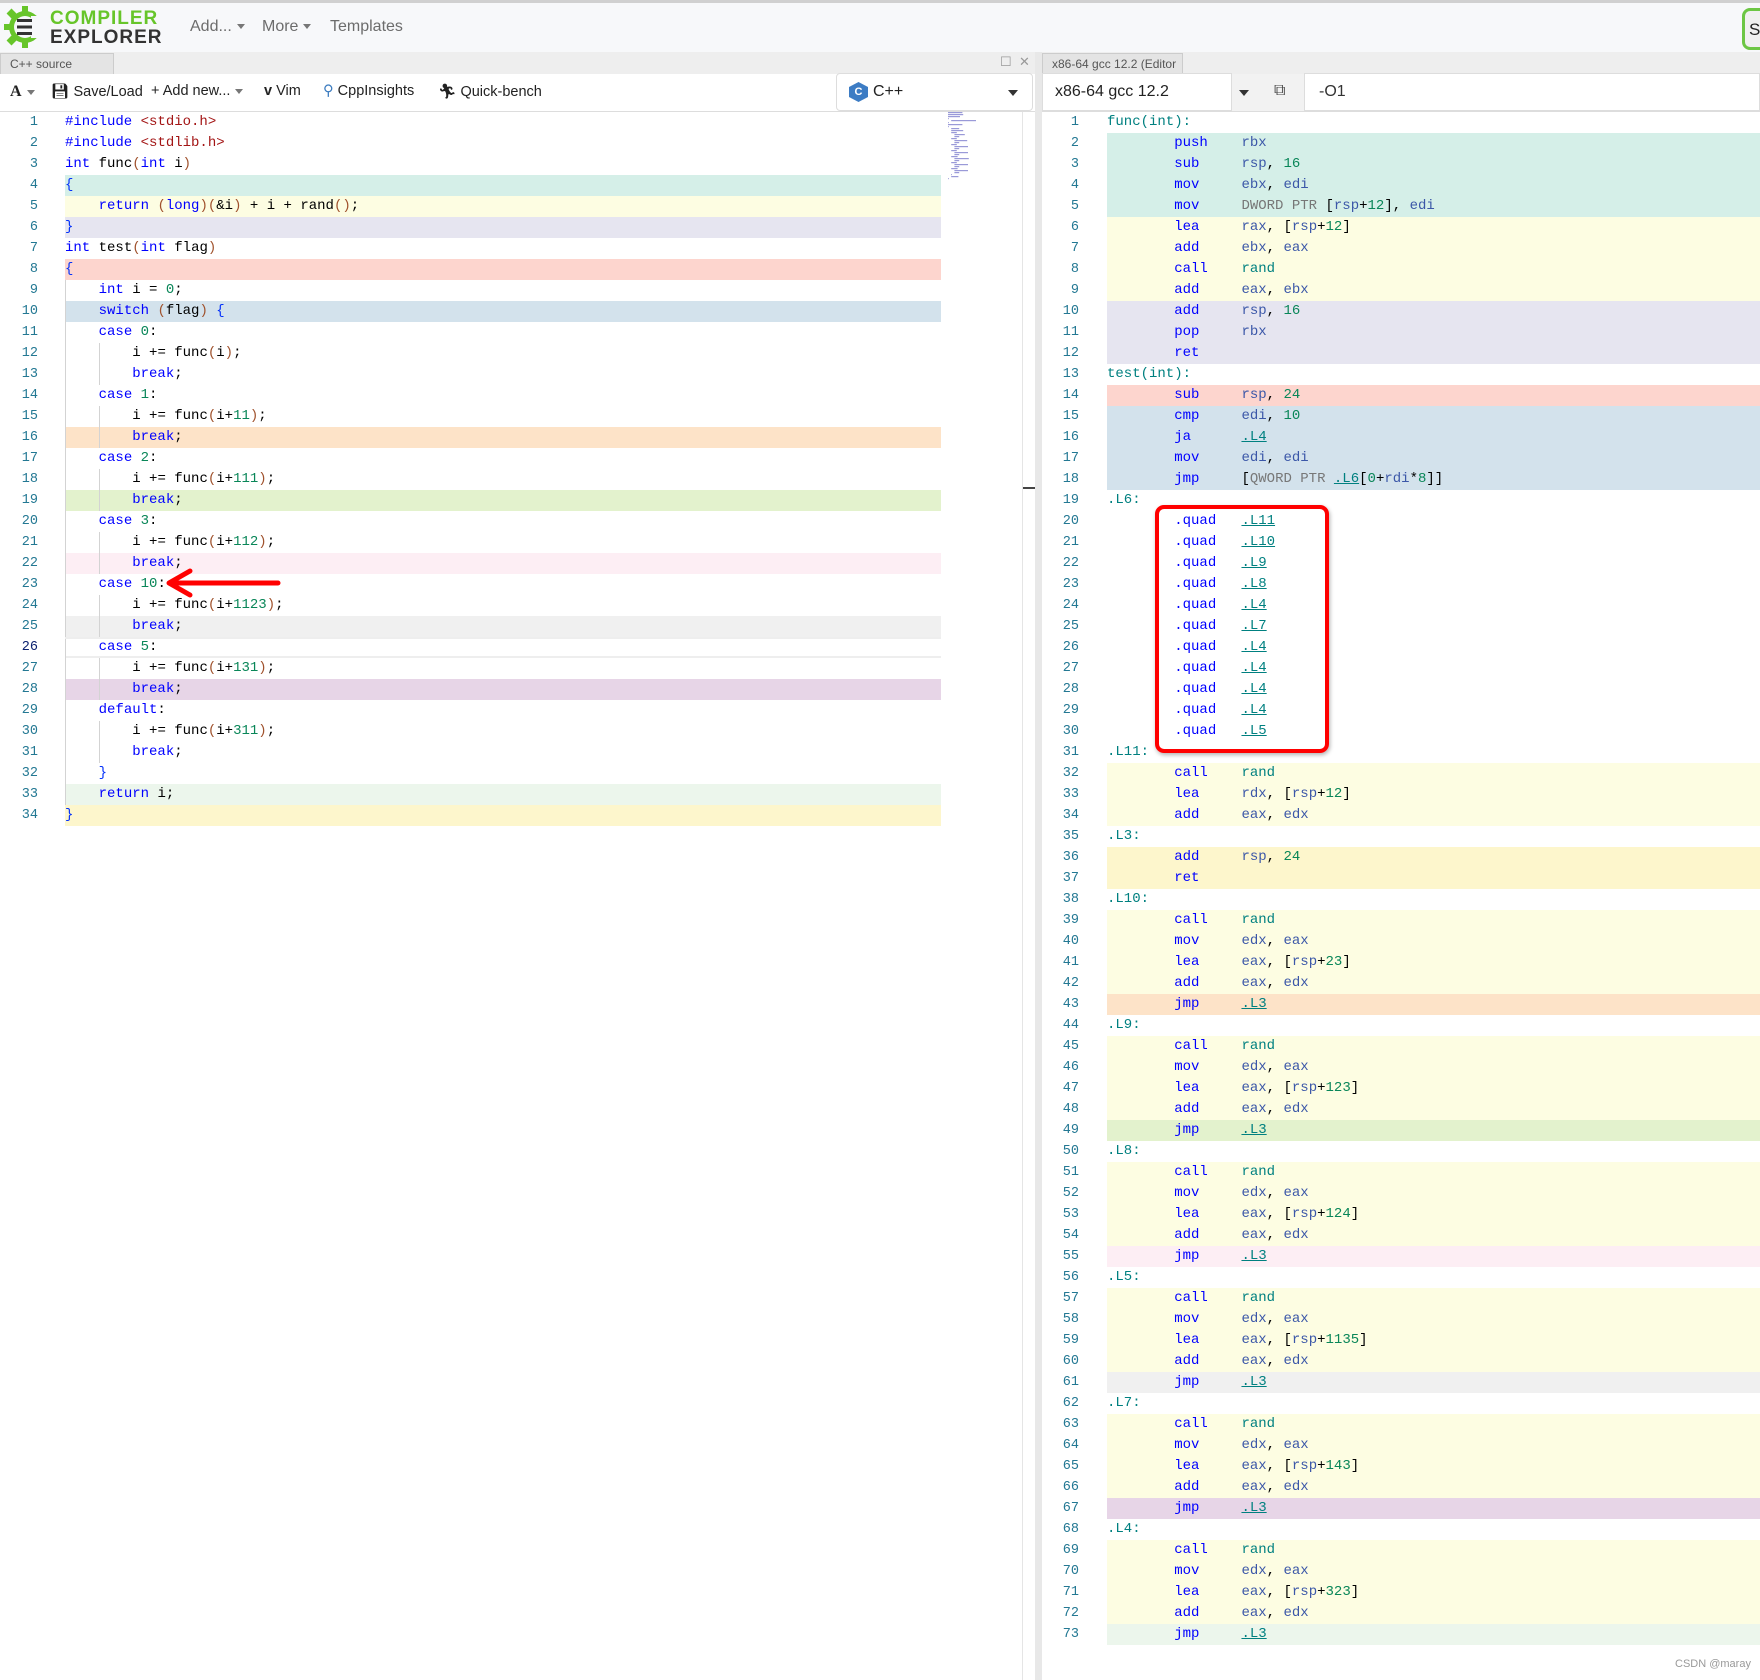  What do you see at coordinates (1433, 395) in the screenshot?
I see `asm-text: sub rsp, 24` at bounding box center [1433, 395].